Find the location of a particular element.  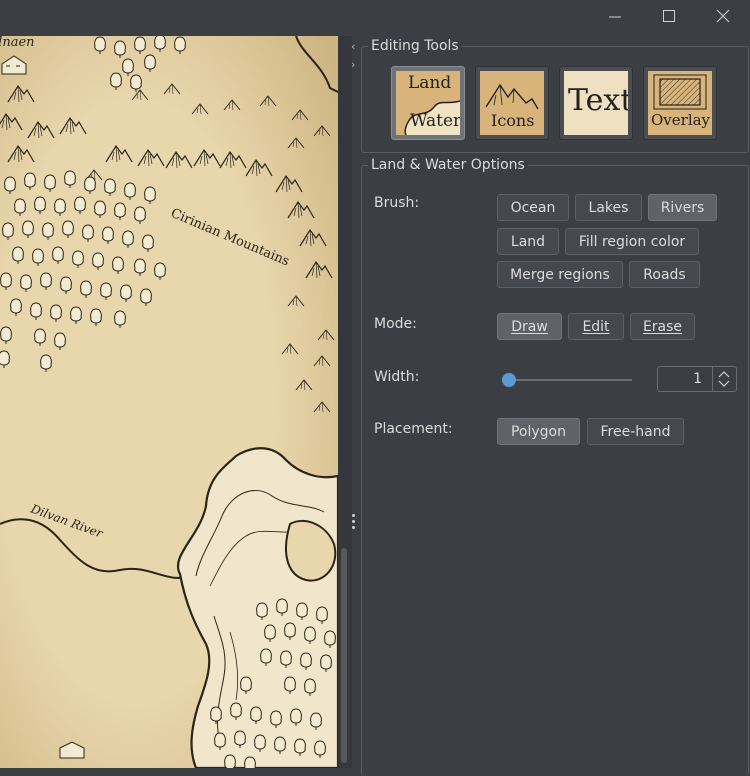

width-spinbox: 1 is located at coordinates (697, 379).